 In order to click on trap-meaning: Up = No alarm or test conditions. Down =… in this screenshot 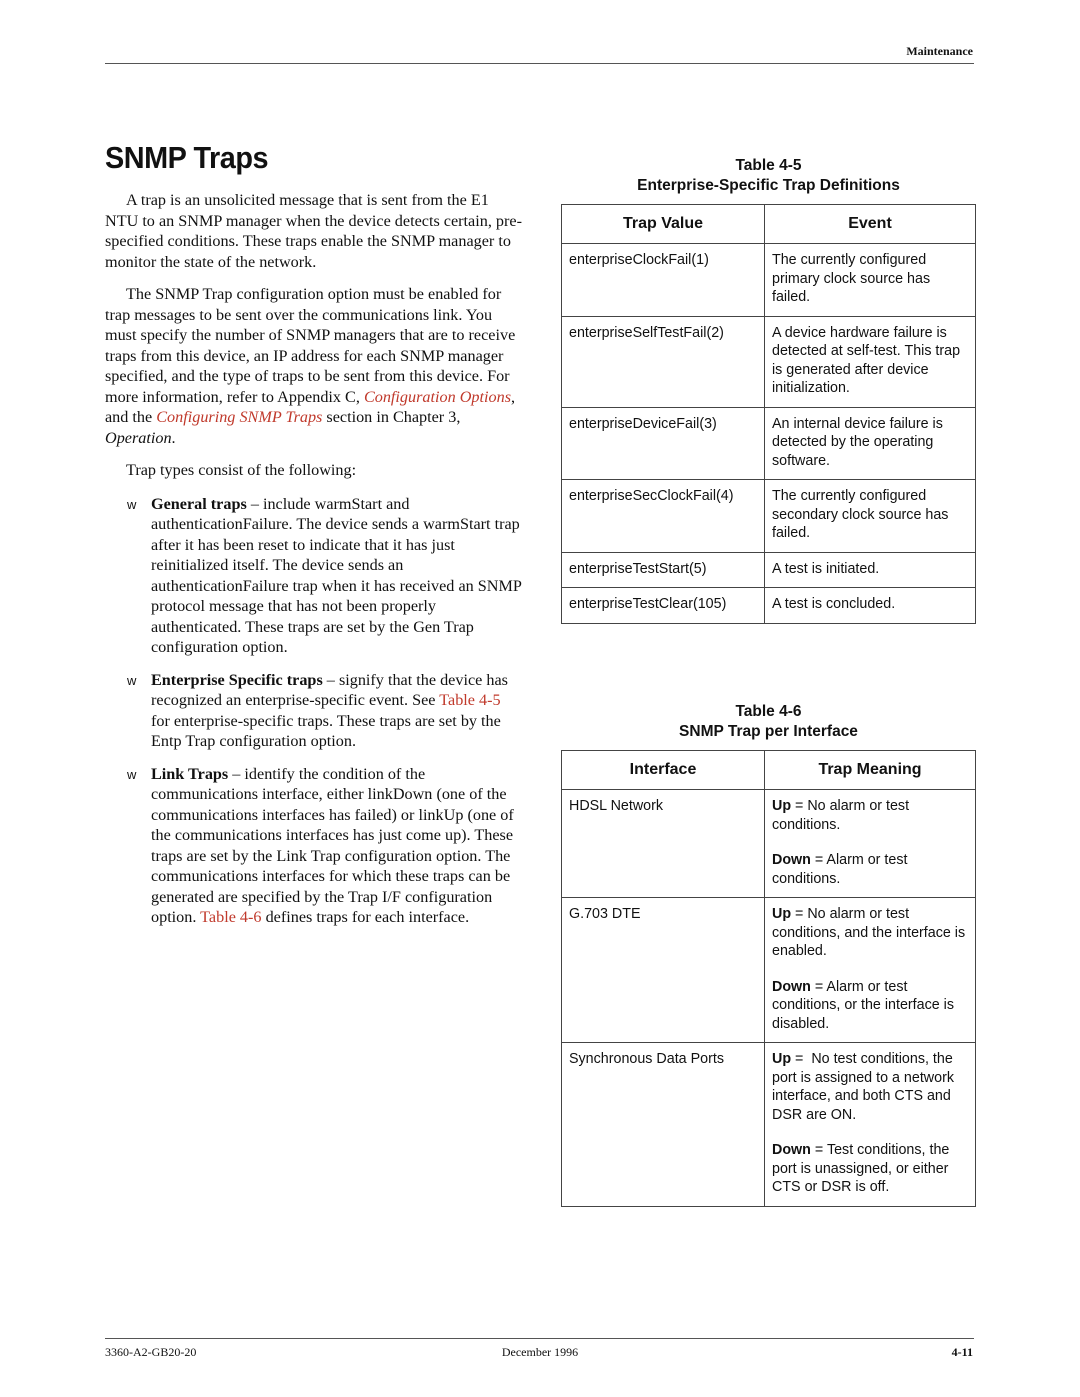, I will do `click(870, 843)`.